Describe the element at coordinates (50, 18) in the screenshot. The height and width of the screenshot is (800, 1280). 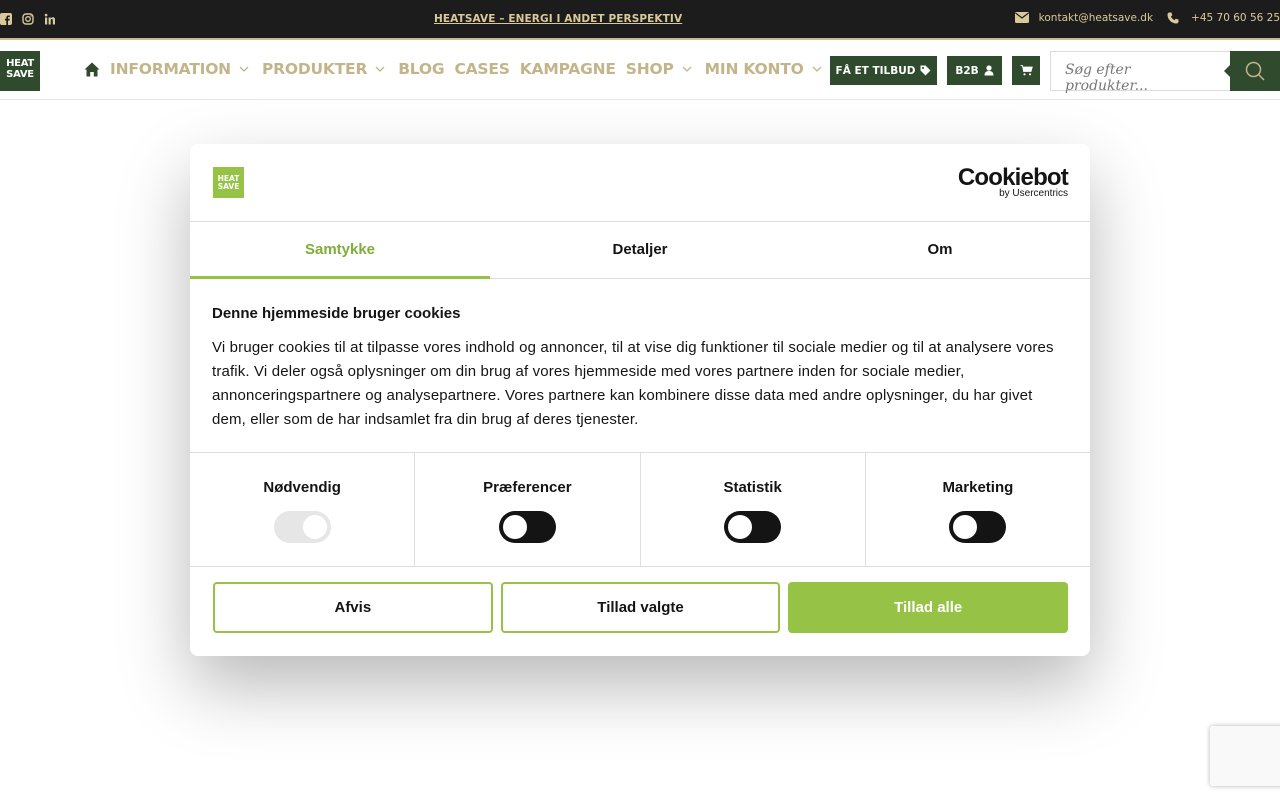
I see `linkedin-icon` at that location.